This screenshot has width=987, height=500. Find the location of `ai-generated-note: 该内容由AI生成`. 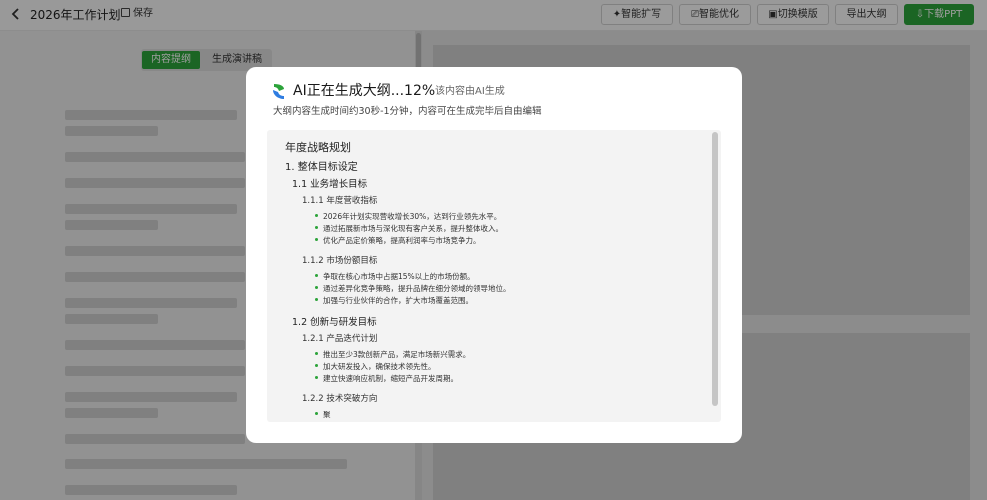

ai-generated-note: 该内容由AI生成 is located at coordinates (470, 91).